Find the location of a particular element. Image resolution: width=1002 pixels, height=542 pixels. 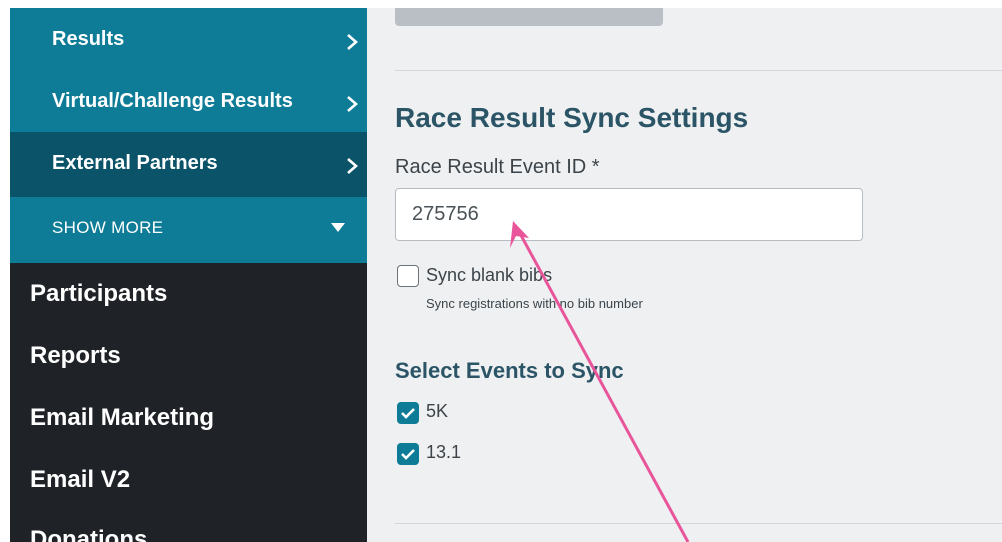

sync-blank-bibs-checkbox is located at coordinates (408, 276).